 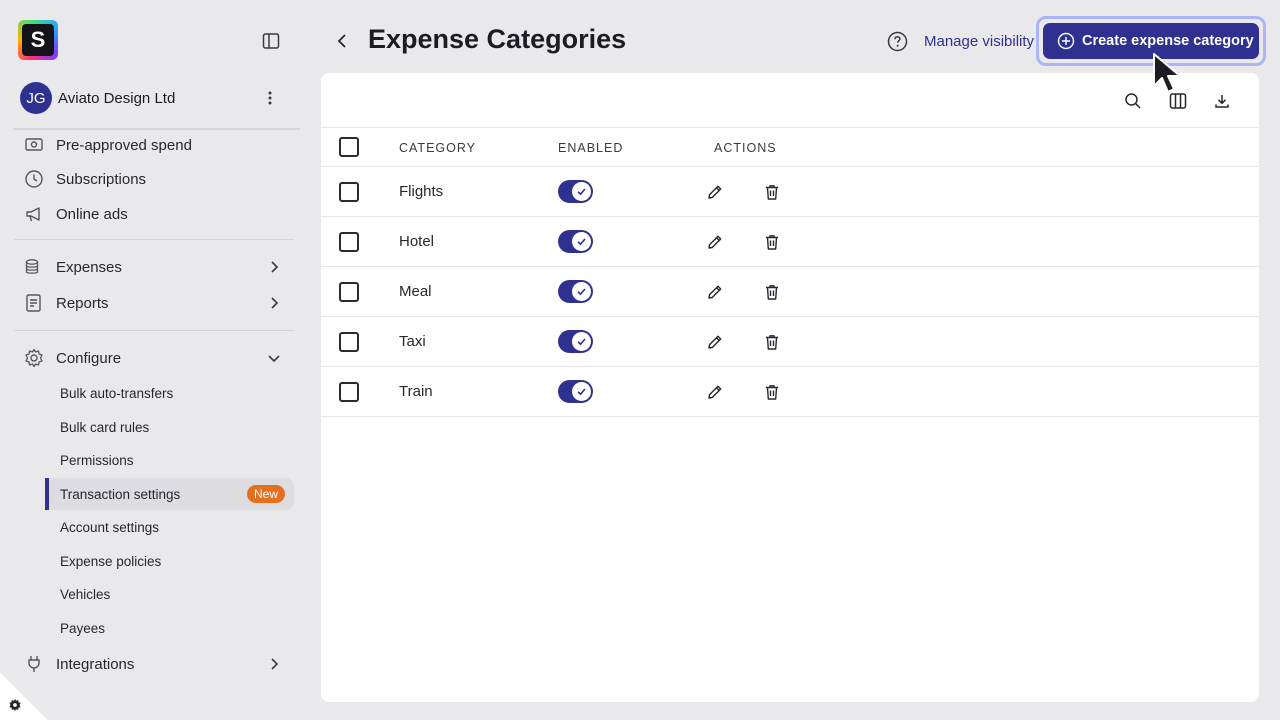 I want to click on table-row: Taxi, so click(x=790, y=342).